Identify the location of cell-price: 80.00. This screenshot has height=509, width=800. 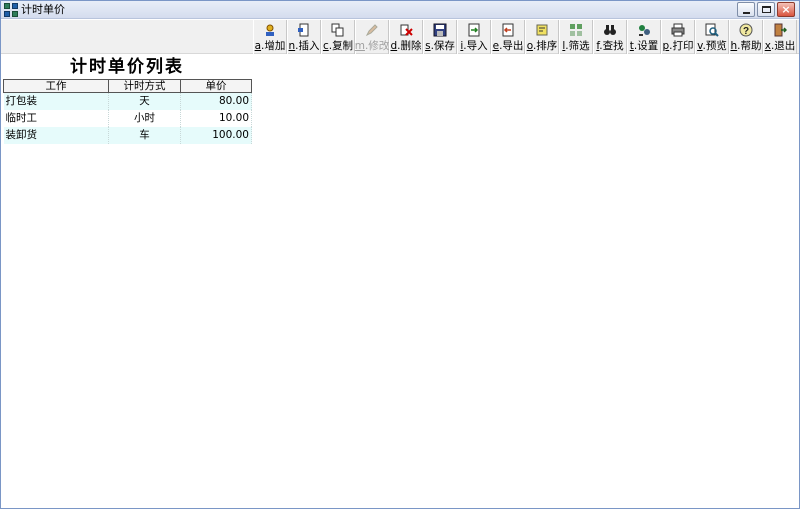
(216, 101).